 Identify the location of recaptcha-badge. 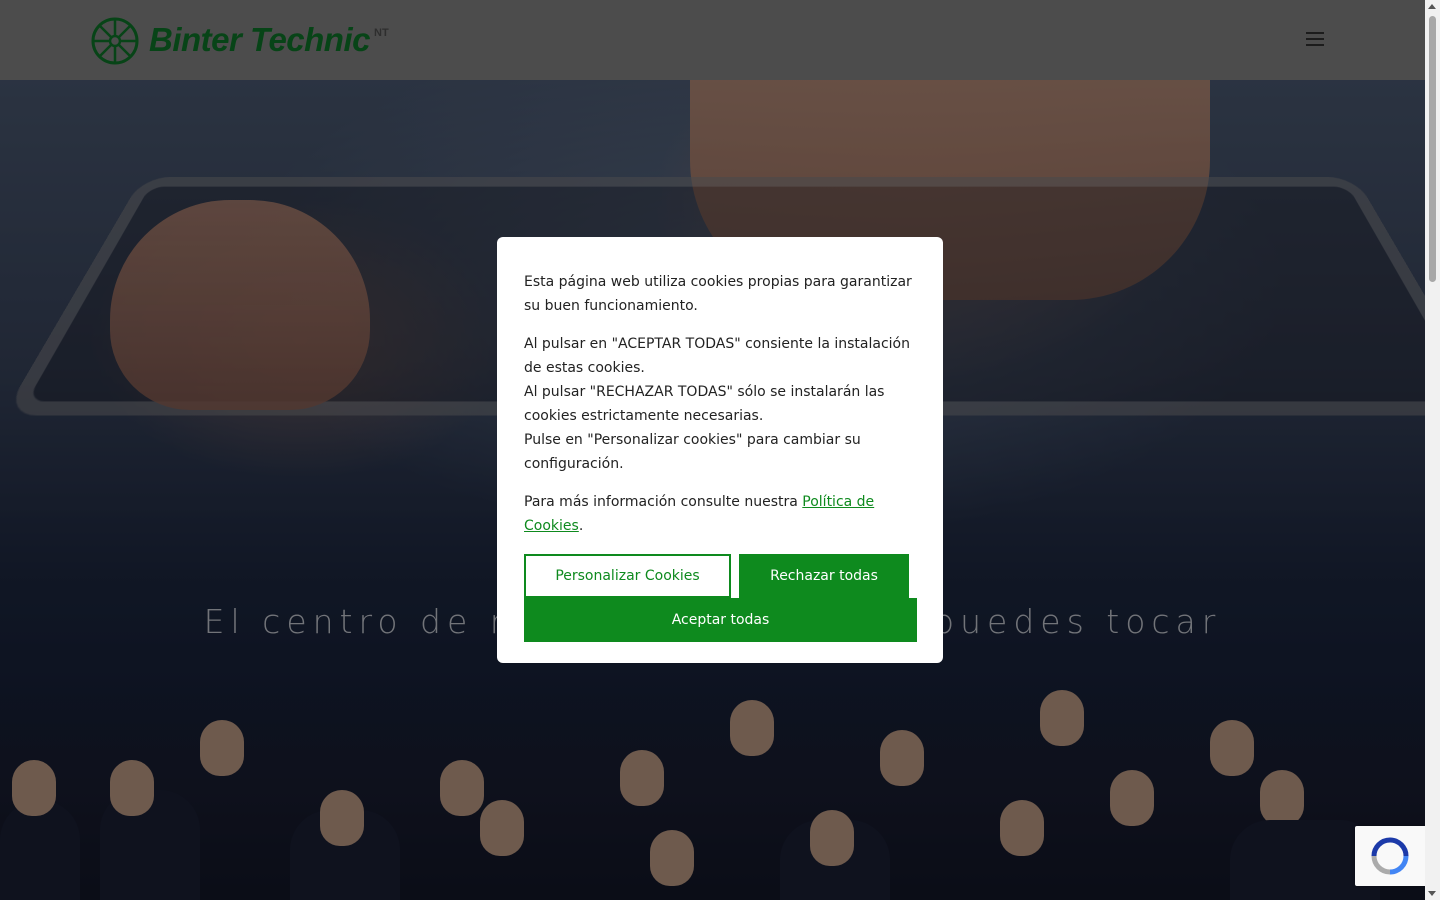
(1390, 856).